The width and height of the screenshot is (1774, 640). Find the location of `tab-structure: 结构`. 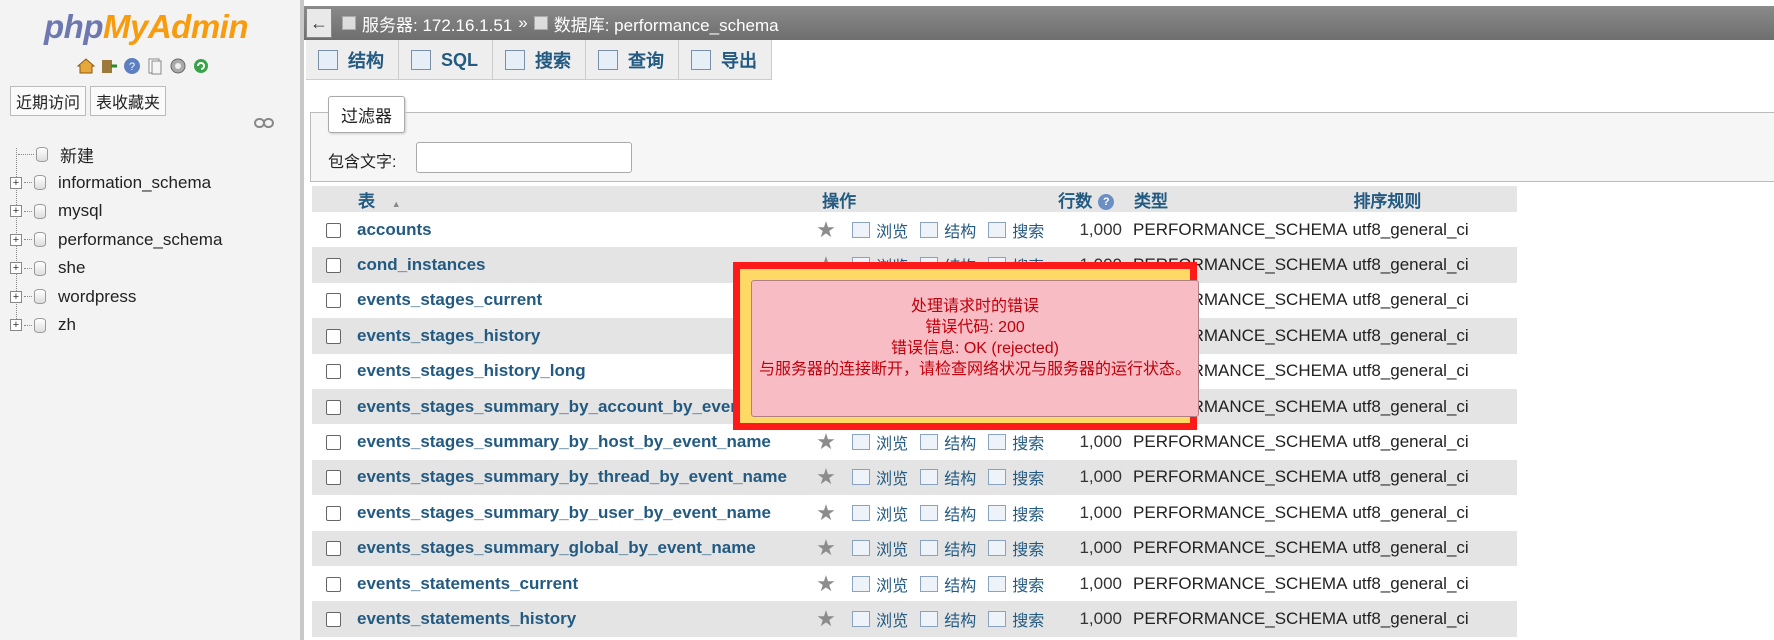

tab-structure: 结构 is located at coordinates (352, 60).